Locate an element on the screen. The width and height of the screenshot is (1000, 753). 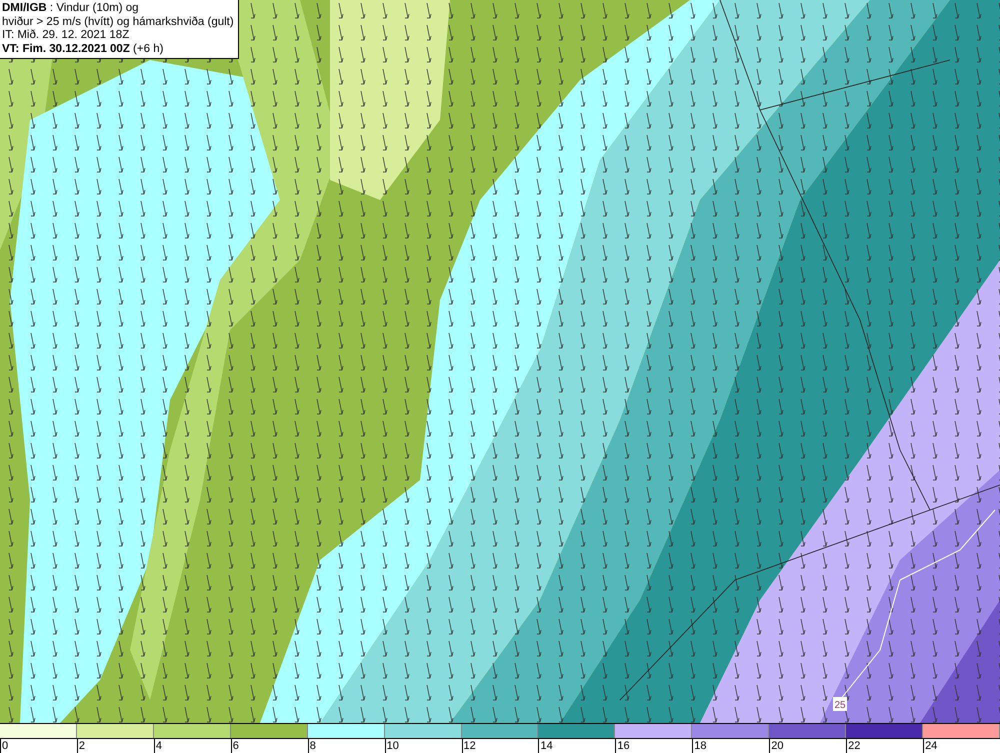
title-line: DMI/IGB : Vindur (10m) og is located at coordinates (71, 9).